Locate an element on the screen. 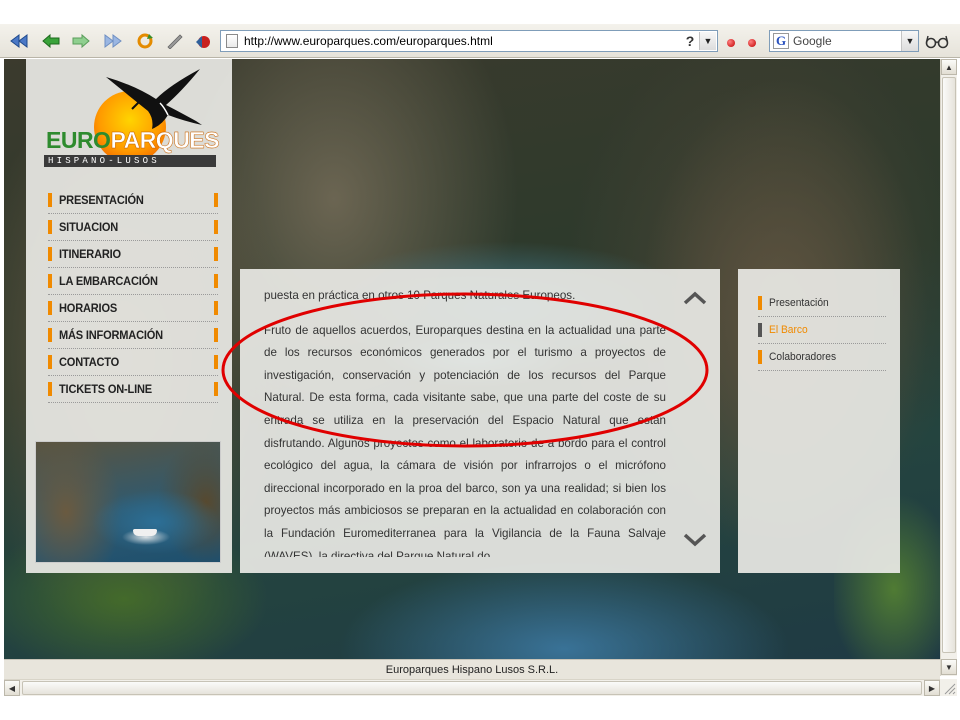  scroll-up-icon is located at coordinates (695, 298).